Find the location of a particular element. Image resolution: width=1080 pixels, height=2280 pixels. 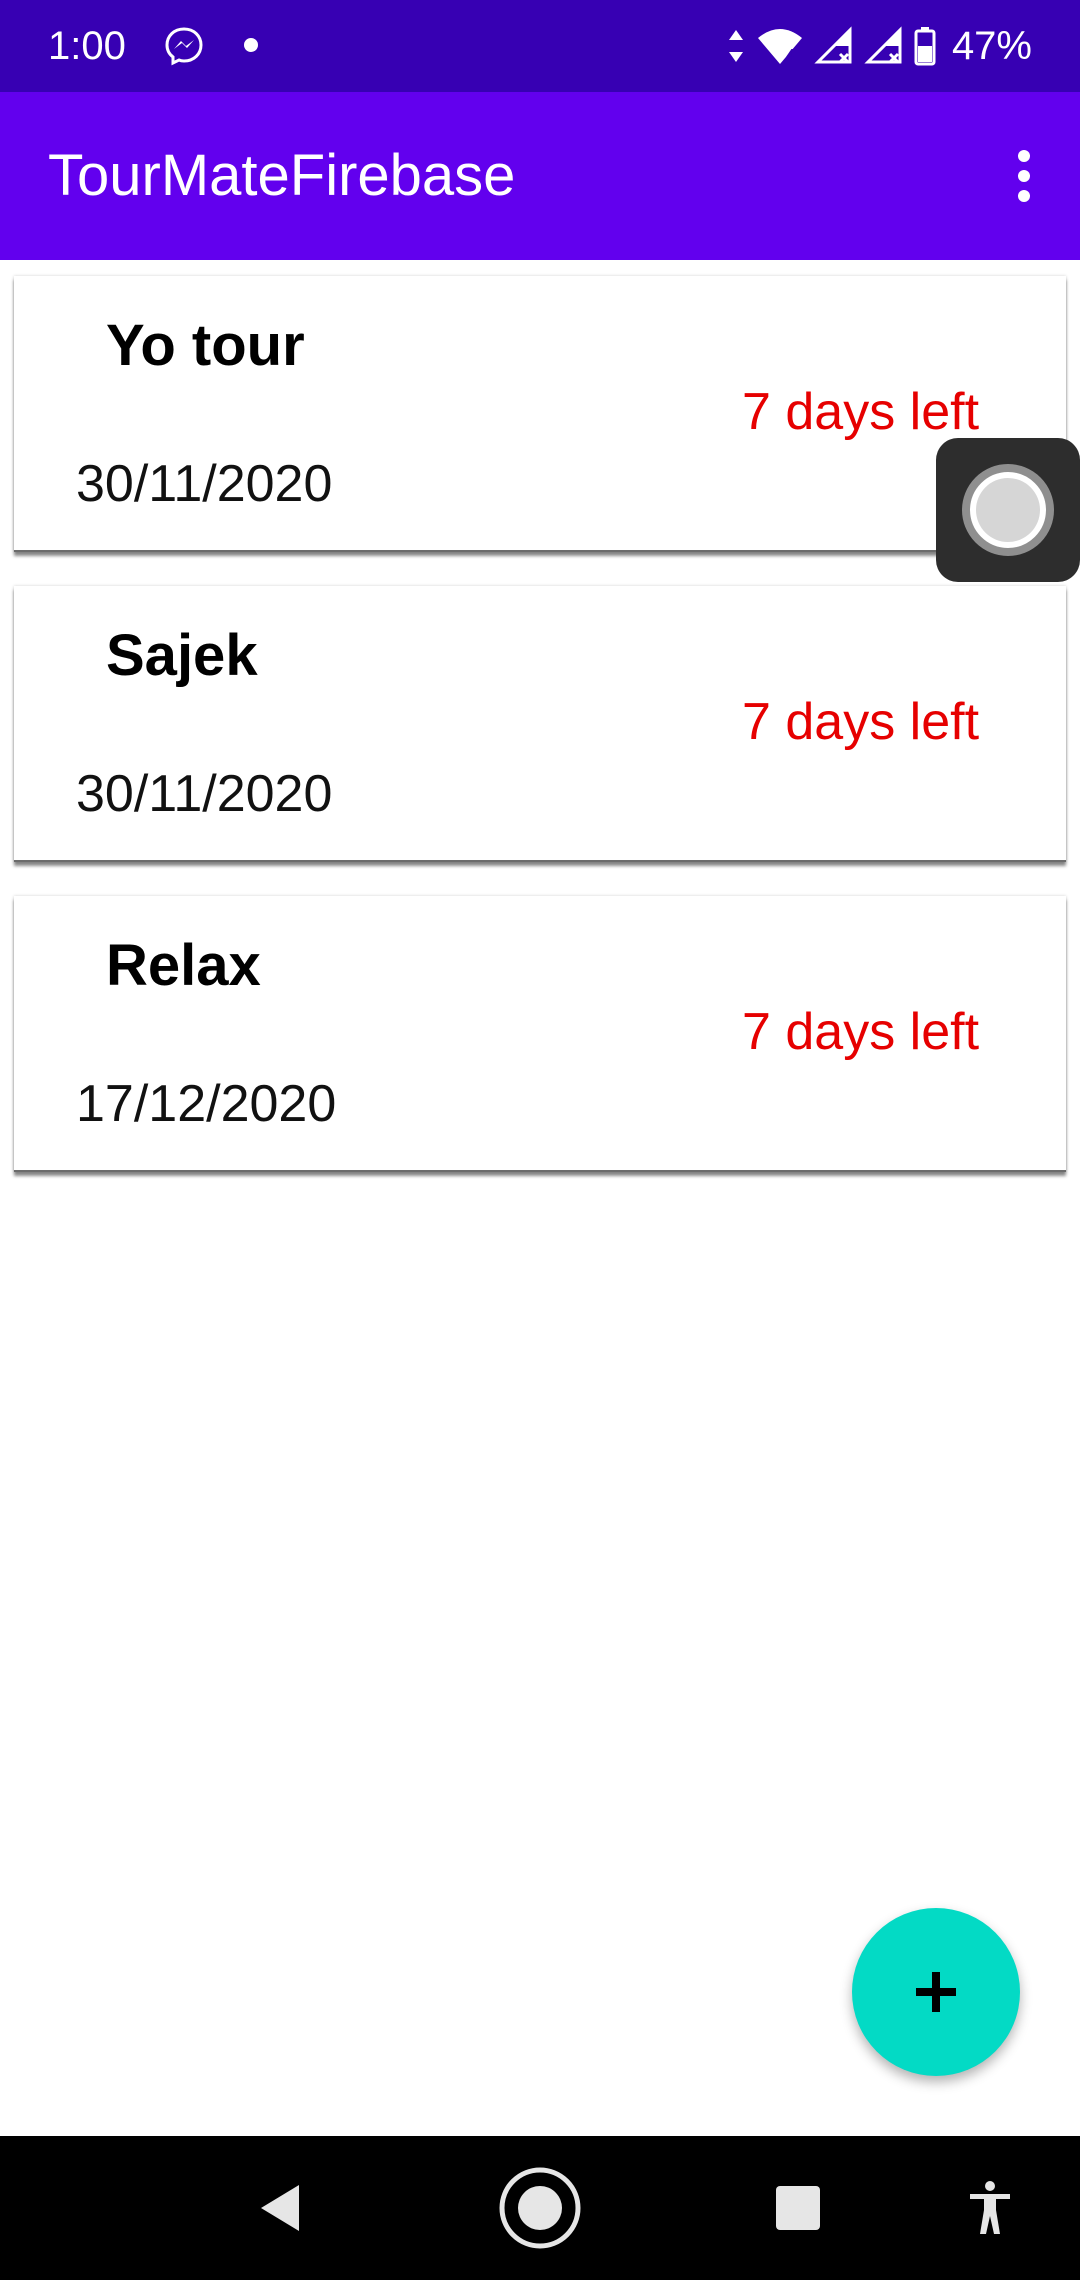

status-bar: 1:00 4 47% is located at coordinates (540, 46).